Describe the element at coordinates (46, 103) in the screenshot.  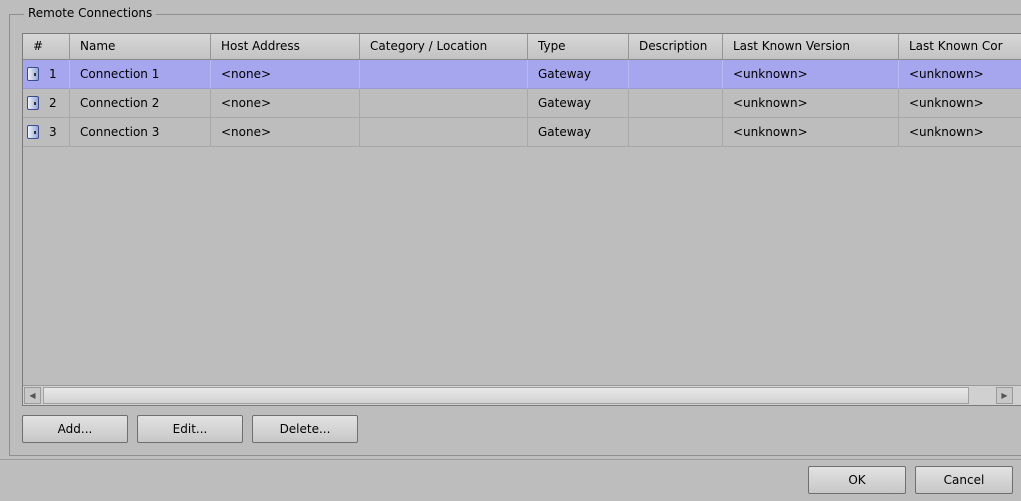
I see `row-number-cell: 2` at that location.